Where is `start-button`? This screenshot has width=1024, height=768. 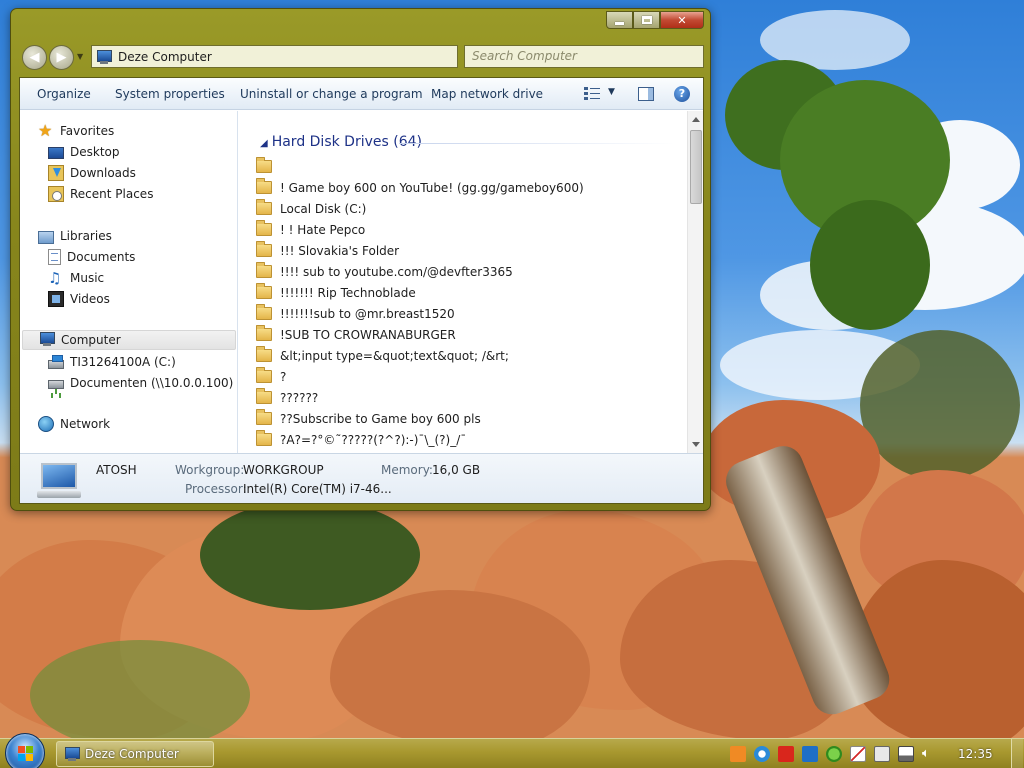
start-button is located at coordinates (25, 750).